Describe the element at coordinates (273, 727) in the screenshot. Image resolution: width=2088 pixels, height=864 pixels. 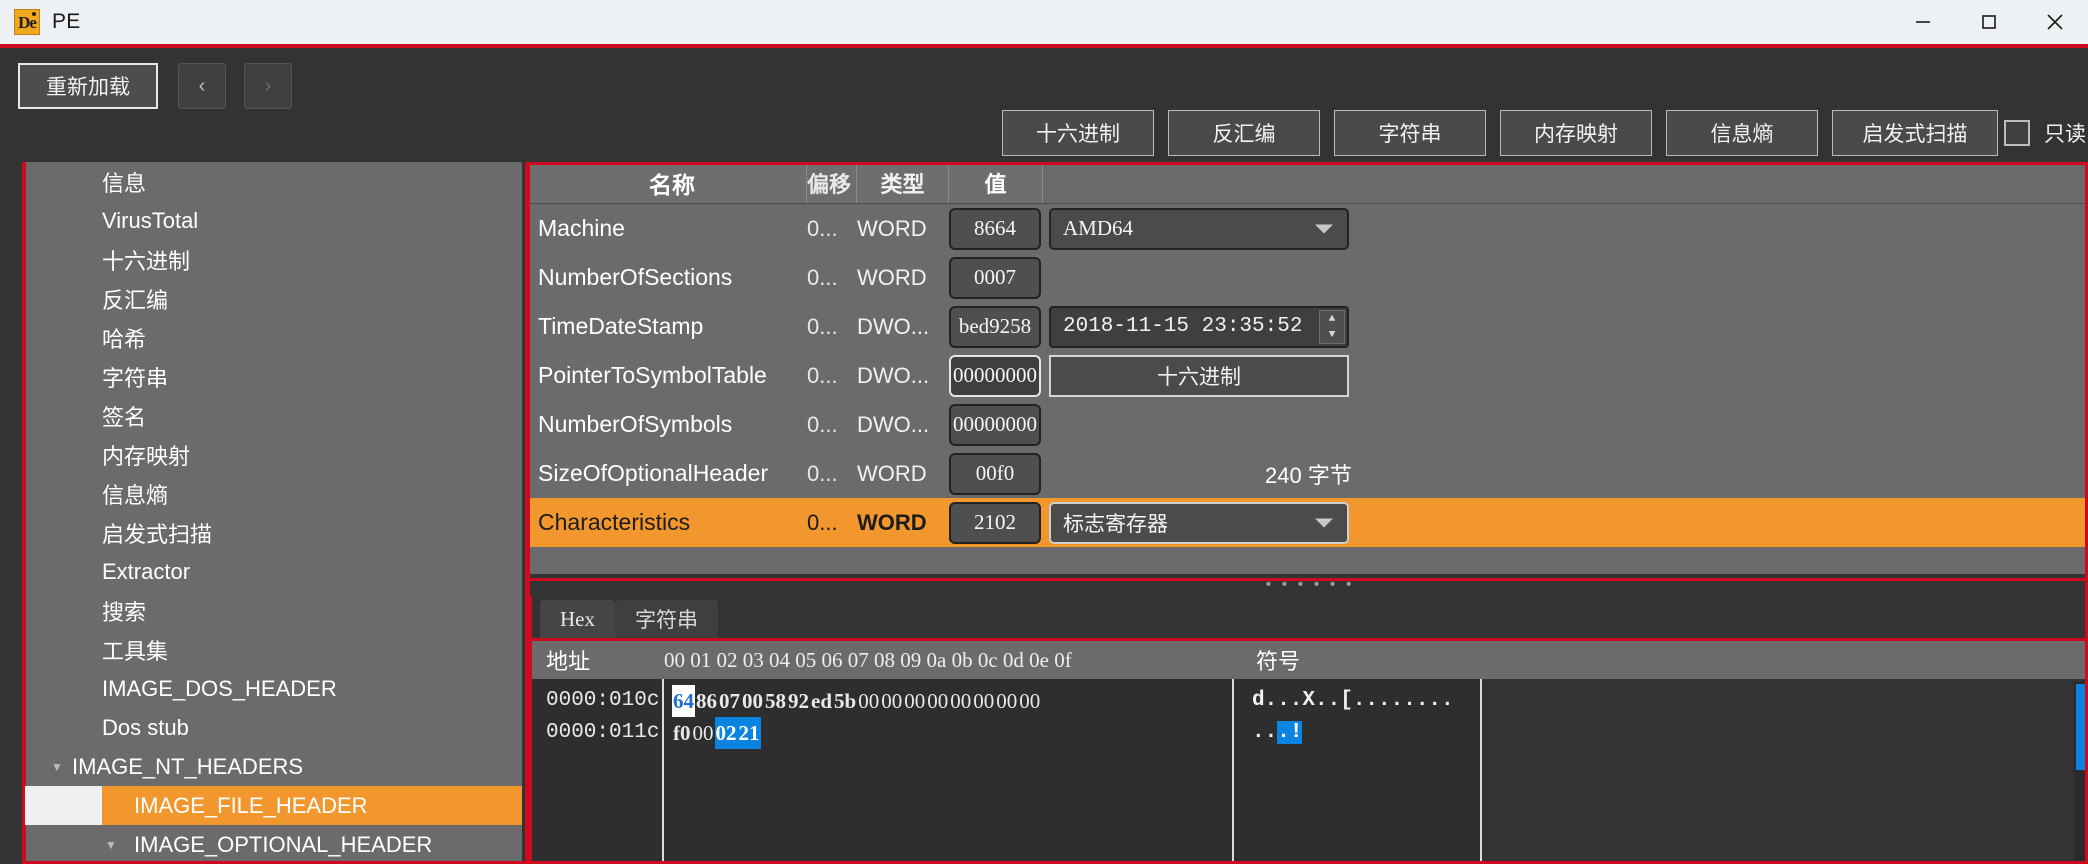
I see `sidebar-item-dos-stub: Dos stub` at that location.